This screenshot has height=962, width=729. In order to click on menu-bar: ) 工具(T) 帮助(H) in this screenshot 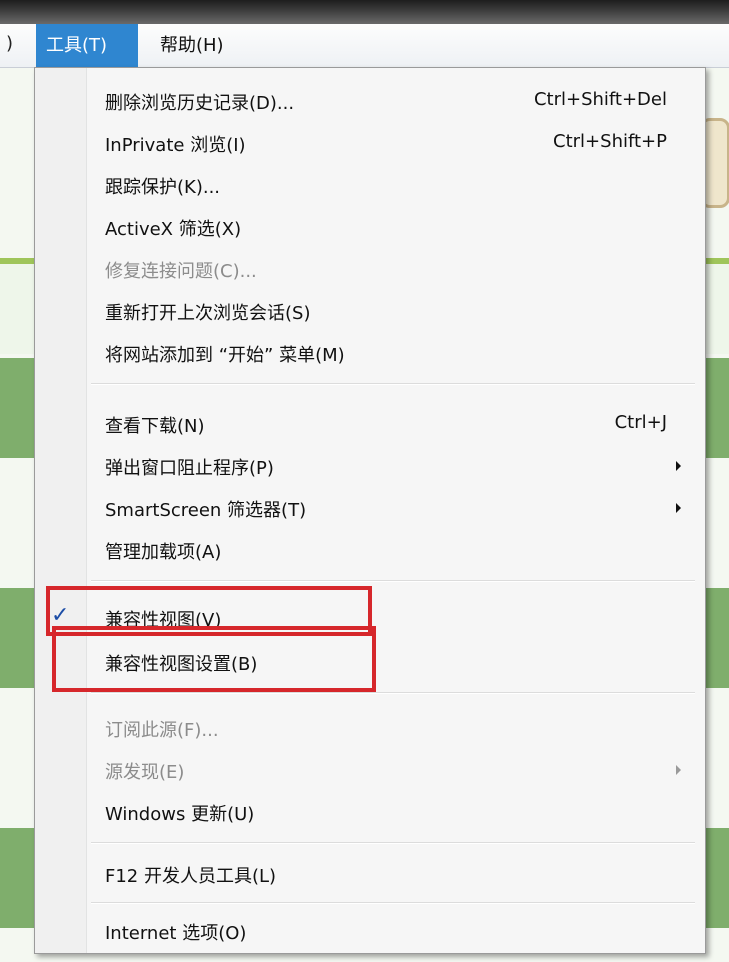, I will do `click(364, 46)`.